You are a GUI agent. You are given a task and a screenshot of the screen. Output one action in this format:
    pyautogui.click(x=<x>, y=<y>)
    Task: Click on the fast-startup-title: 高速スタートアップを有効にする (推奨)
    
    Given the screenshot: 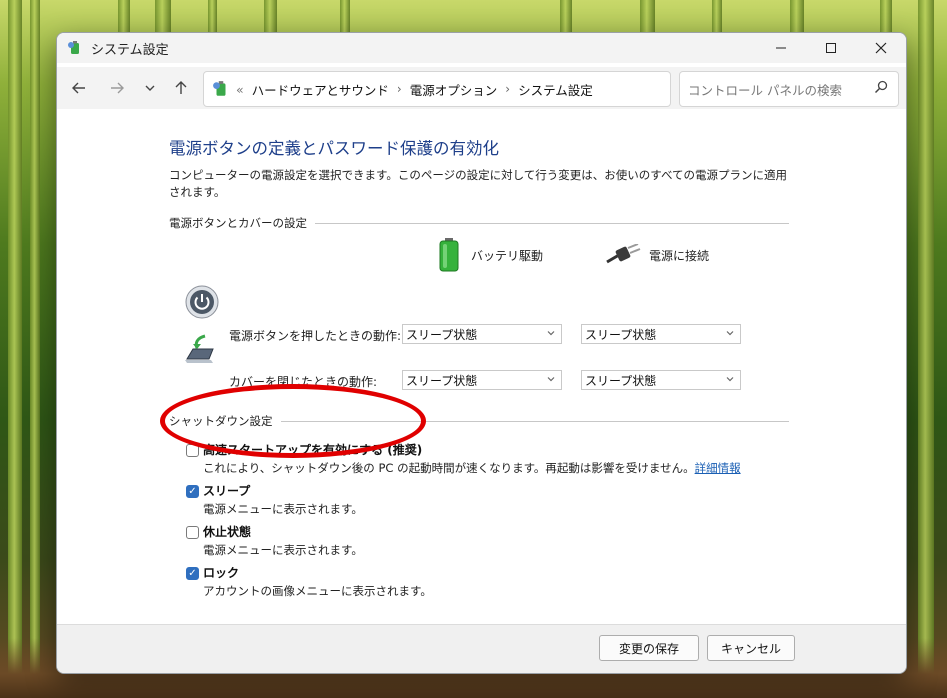 What is the action you would take?
    pyautogui.click(x=313, y=450)
    